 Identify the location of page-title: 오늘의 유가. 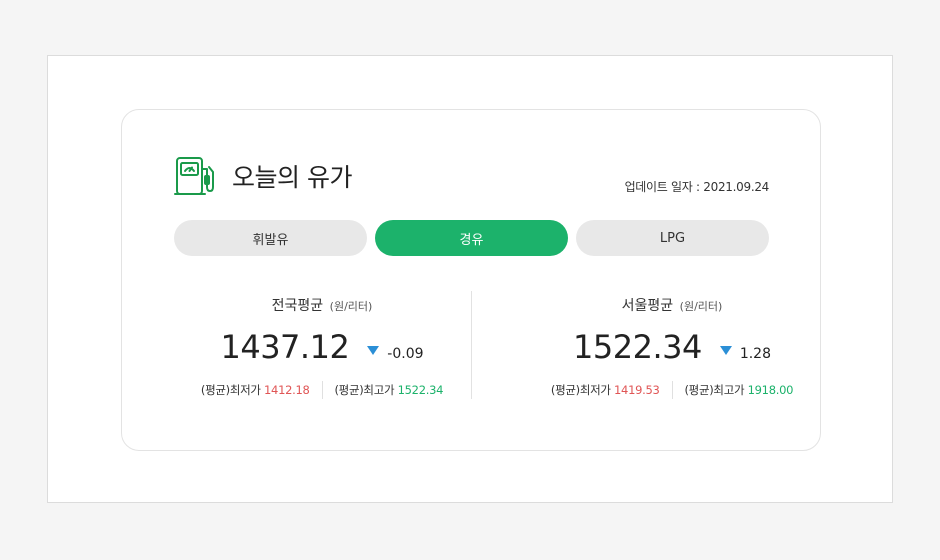
(292, 177).